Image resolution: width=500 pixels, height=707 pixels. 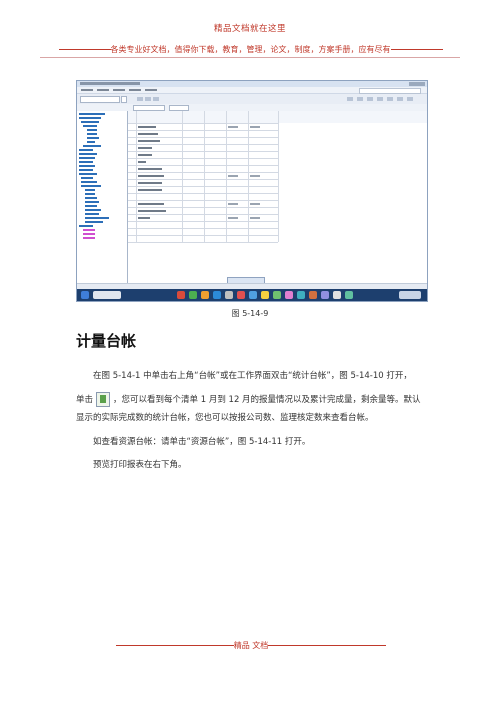 What do you see at coordinates (252, 295) in the screenshot?
I see `taskbar` at bounding box center [252, 295].